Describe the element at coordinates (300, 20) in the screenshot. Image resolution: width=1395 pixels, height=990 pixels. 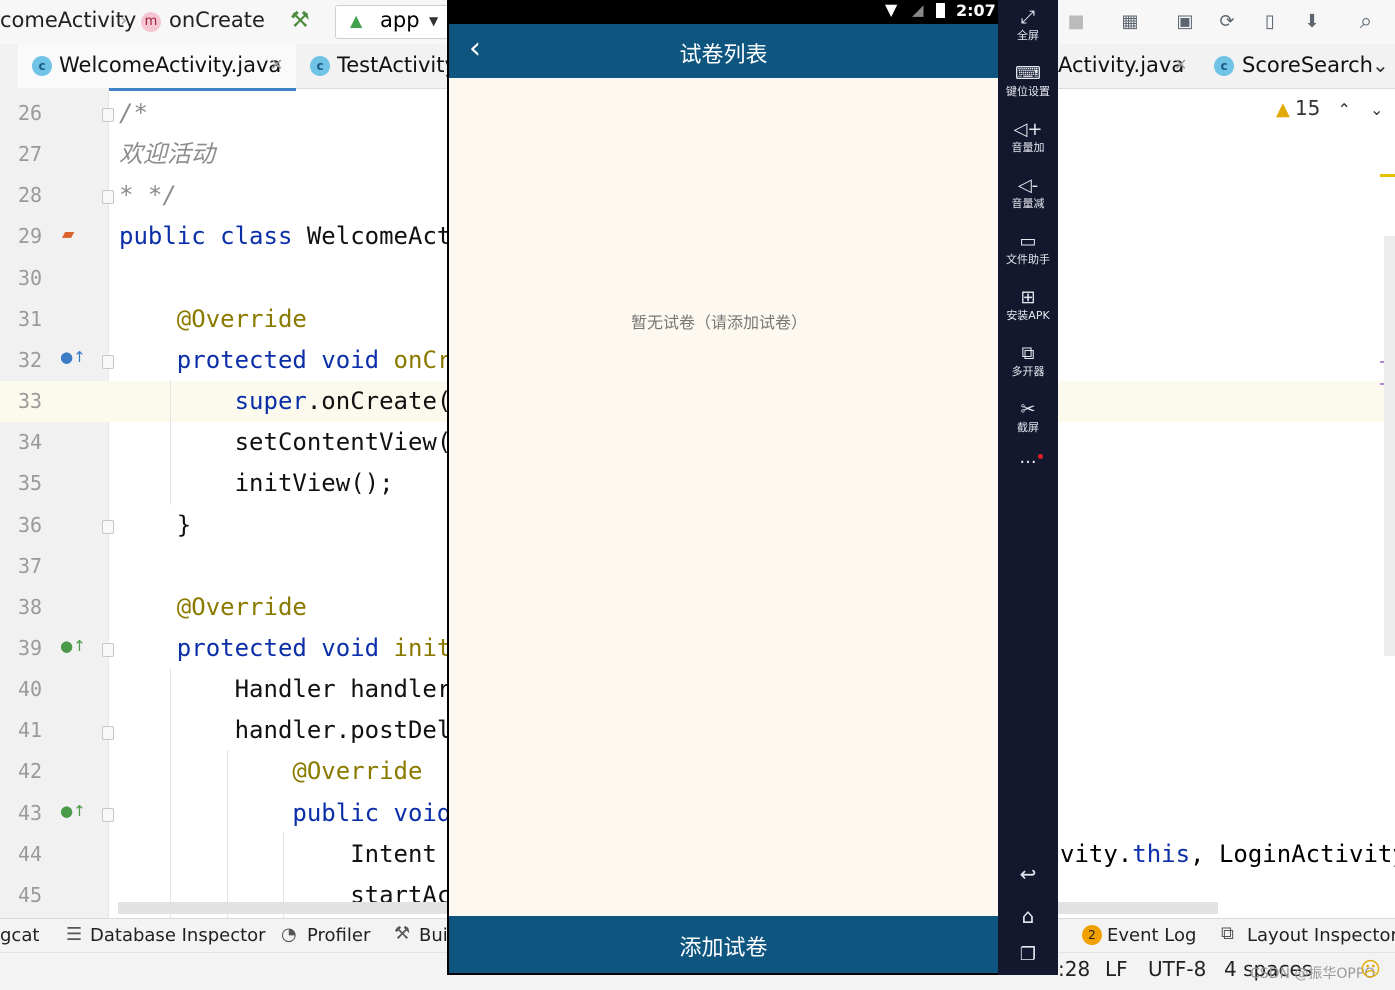
I see `build-hammer-icon: ⚒` at that location.